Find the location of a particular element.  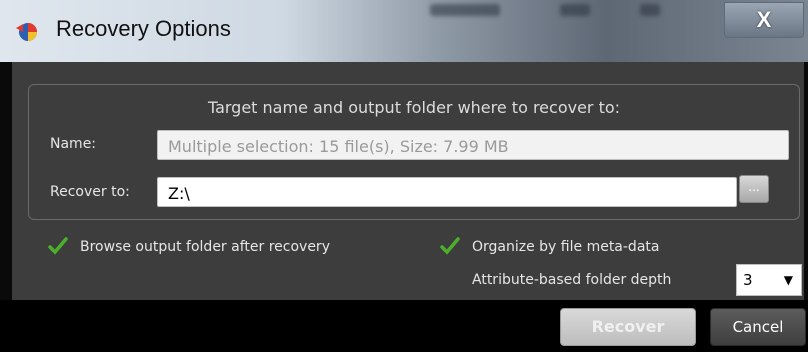

window-title: Recovery Options is located at coordinates (143, 28).